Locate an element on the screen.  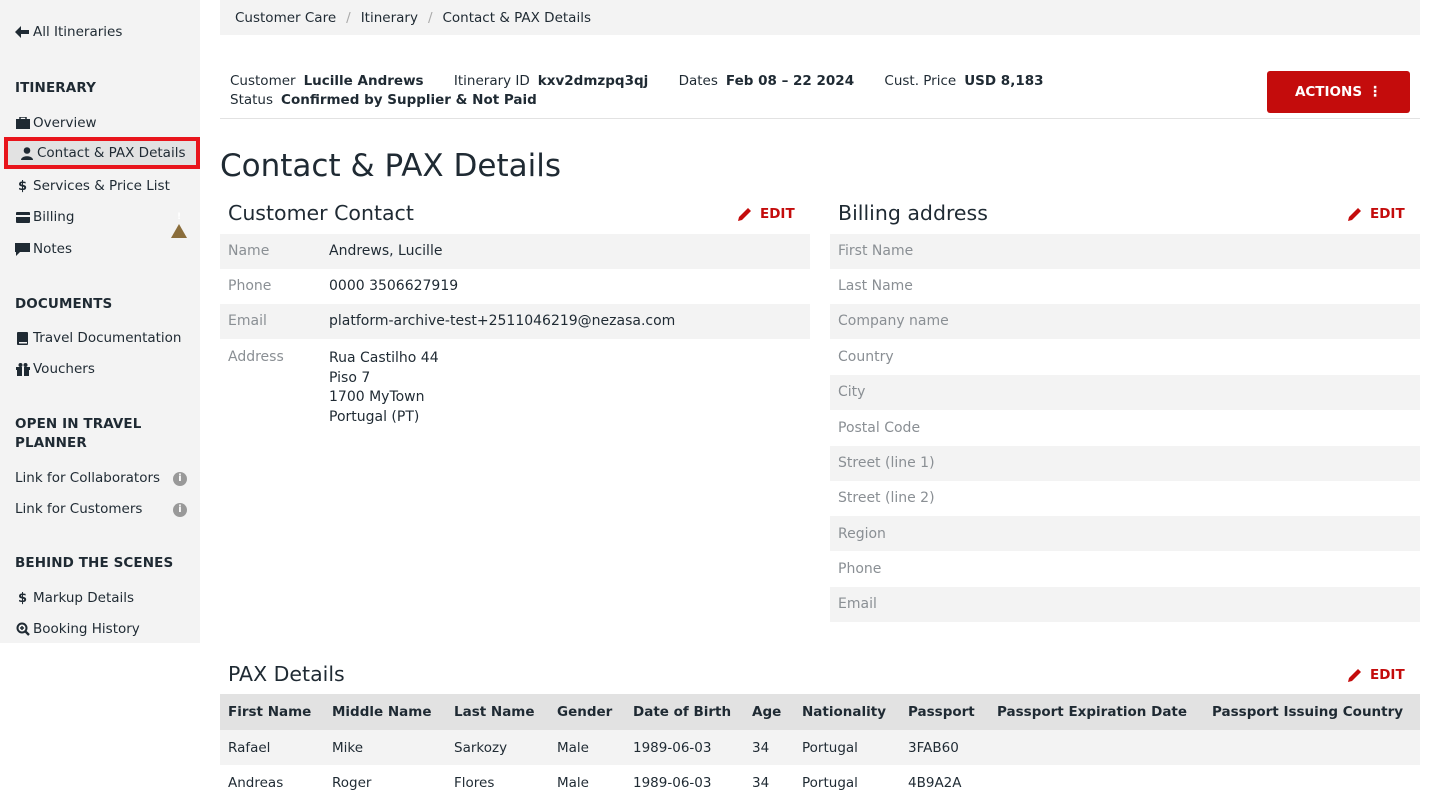
sidebar-item-services: $ Services & Price List is located at coordinates (101, 186).